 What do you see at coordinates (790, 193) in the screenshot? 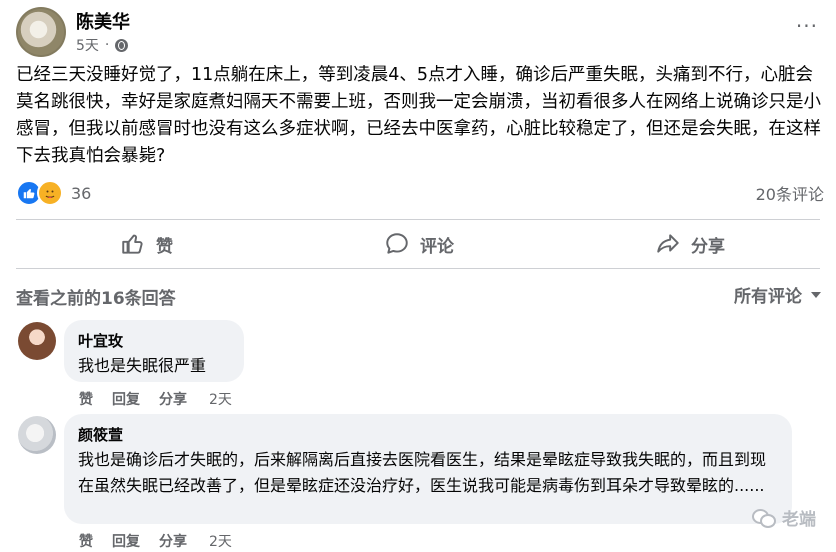
I see `comments-count: 20条评论` at bounding box center [790, 193].